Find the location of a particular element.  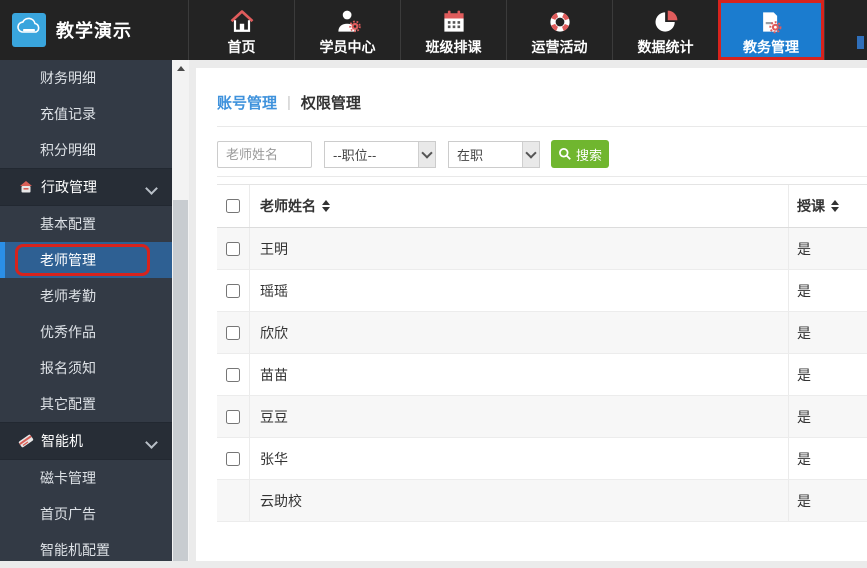

cell-teacher-name: 云助校 is located at coordinates (518, 500).